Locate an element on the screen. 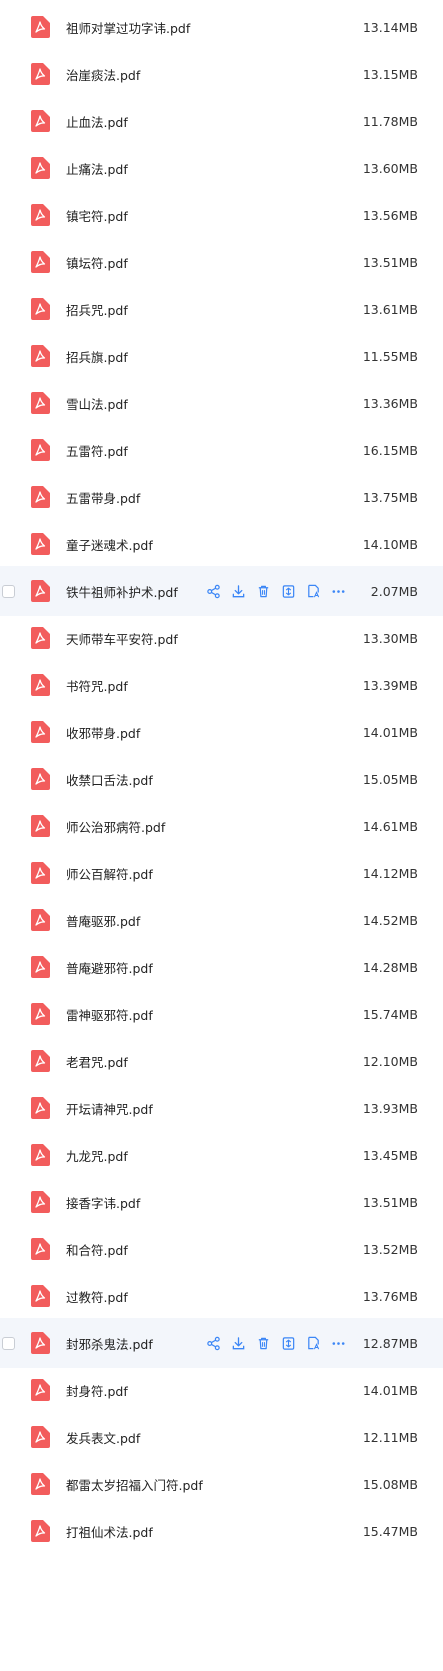  file-row: 收禁口舌法.pdf 15.05MB is located at coordinates (221, 779).